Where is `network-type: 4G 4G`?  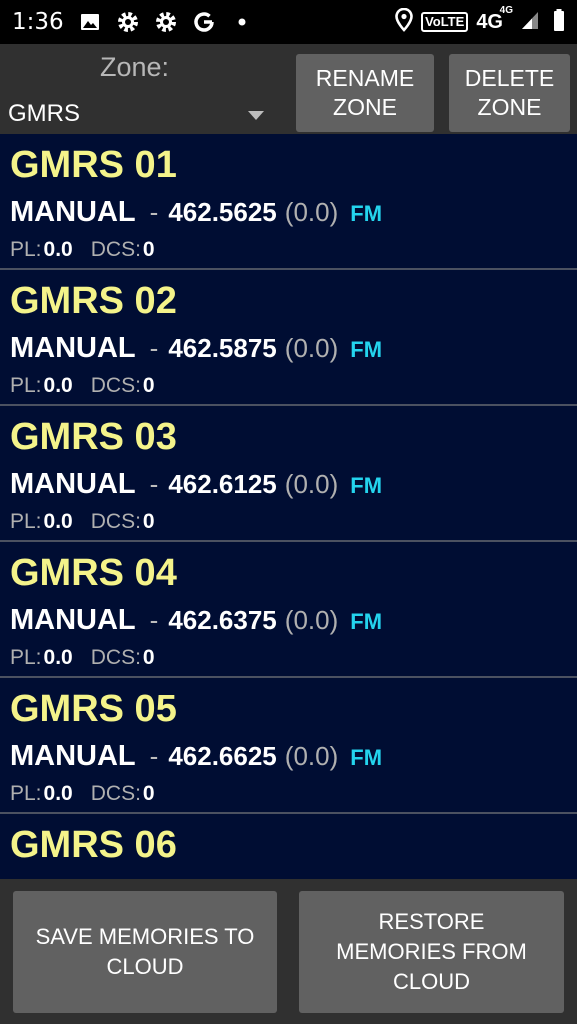
network-type: 4G 4G is located at coordinates (494, 19).